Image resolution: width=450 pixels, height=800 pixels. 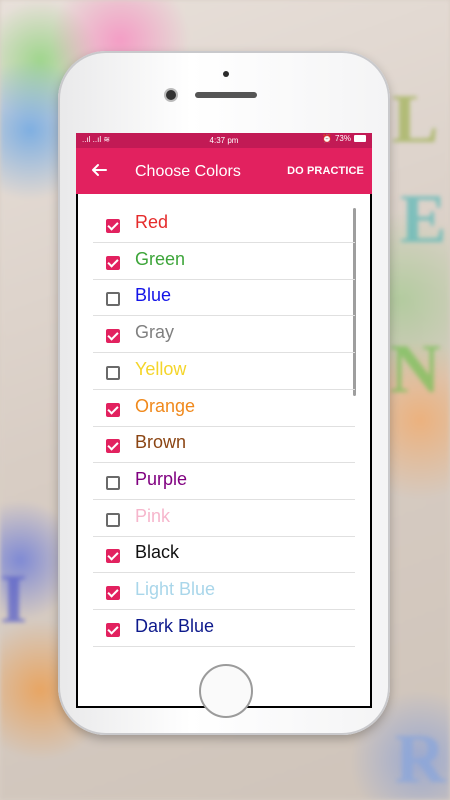 I want to click on color-label: Dark Blue, so click(x=175, y=625).